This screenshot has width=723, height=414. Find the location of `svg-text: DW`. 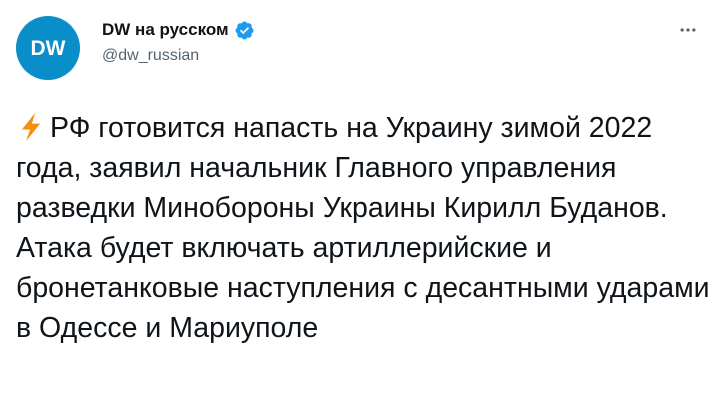

svg-text: DW is located at coordinates (48, 48).